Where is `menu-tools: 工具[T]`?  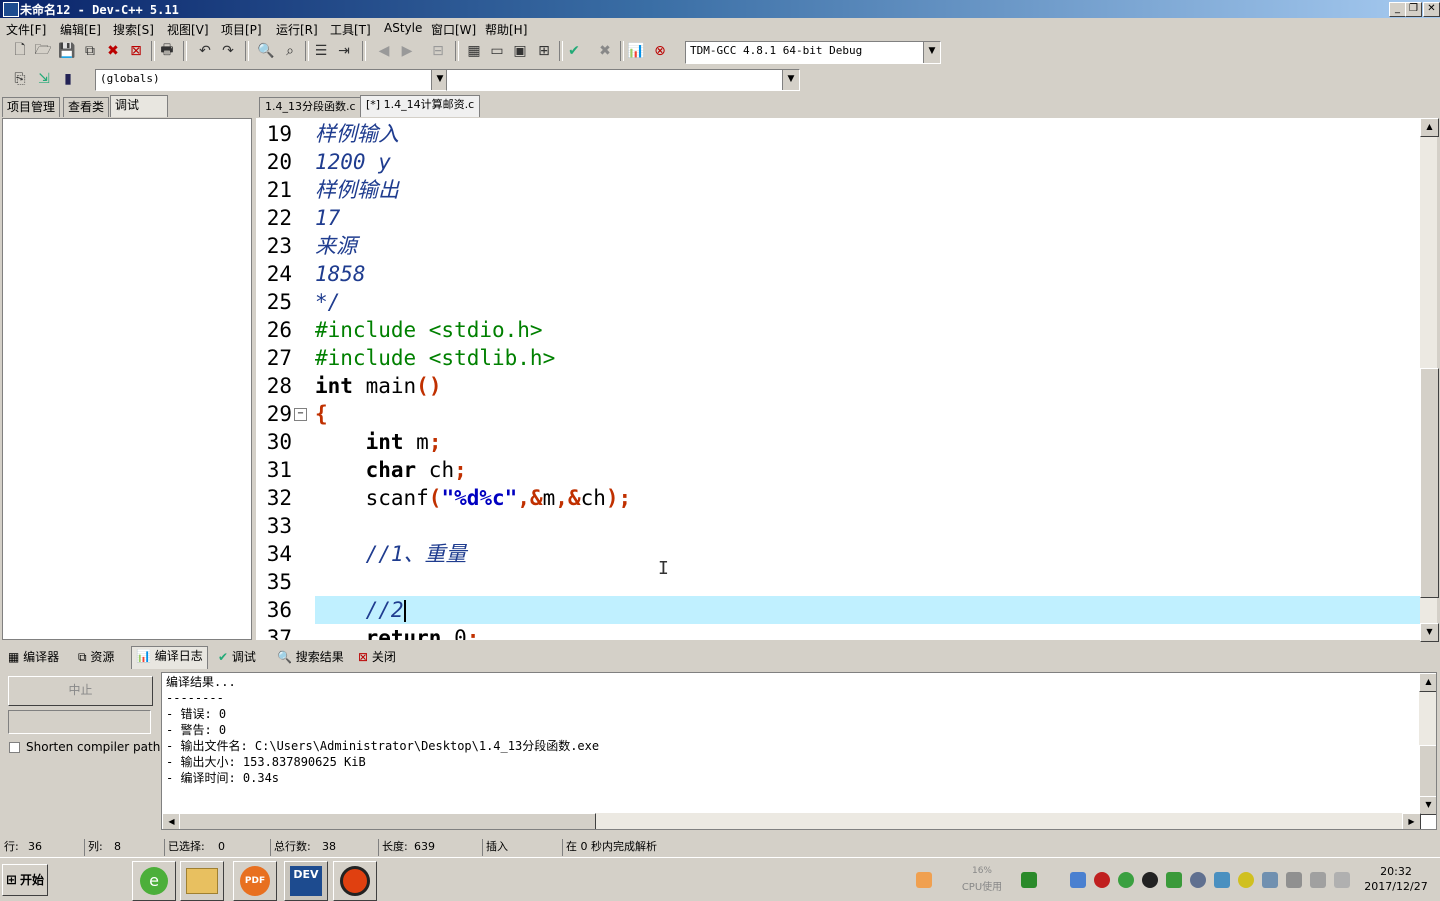 menu-tools: 工具[T] is located at coordinates (350, 29).